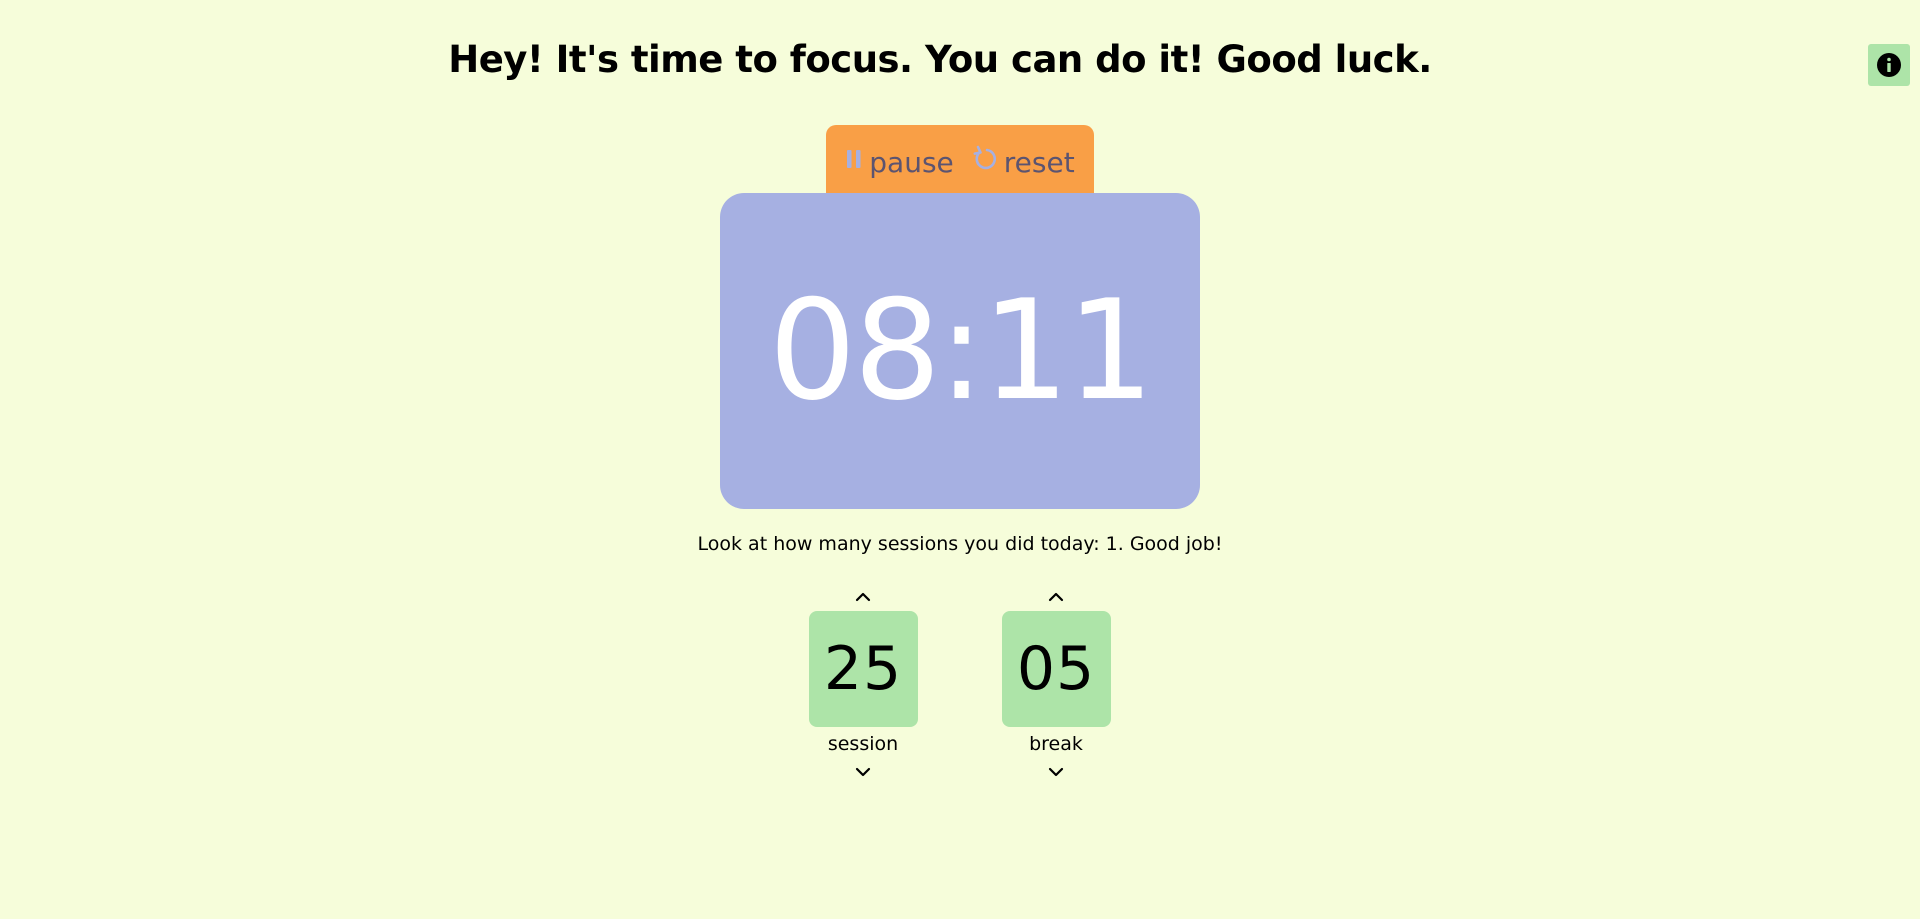 The image size is (1920, 919). I want to click on reset-label: reset, so click(1039, 162).